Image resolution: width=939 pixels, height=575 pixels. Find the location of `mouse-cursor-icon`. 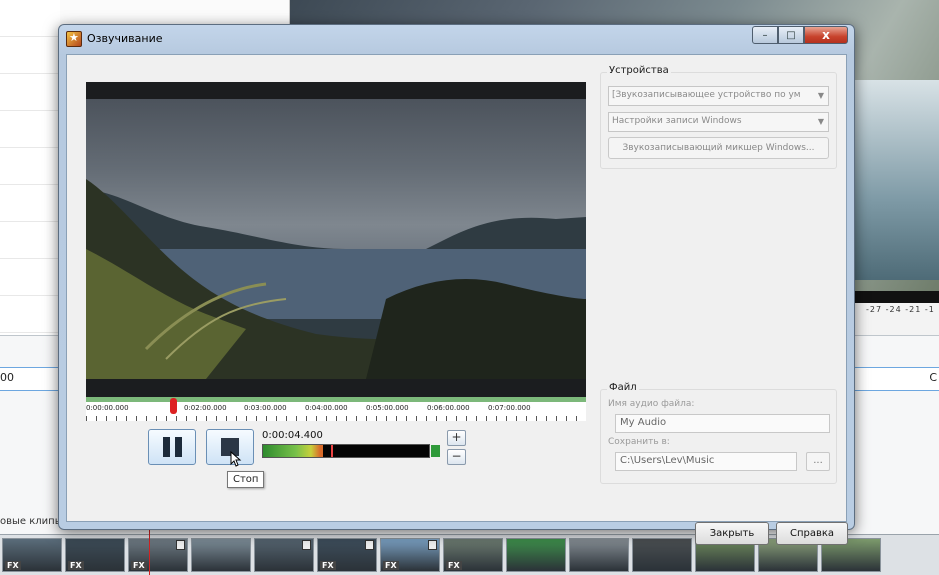

mouse-cursor-icon is located at coordinates (236, 459).